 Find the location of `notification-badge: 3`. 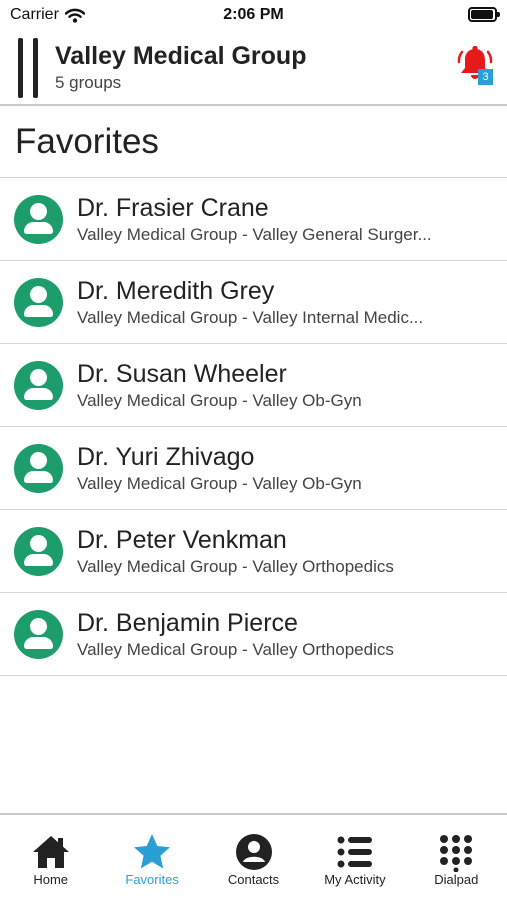

notification-badge: 3 is located at coordinates (485, 77).